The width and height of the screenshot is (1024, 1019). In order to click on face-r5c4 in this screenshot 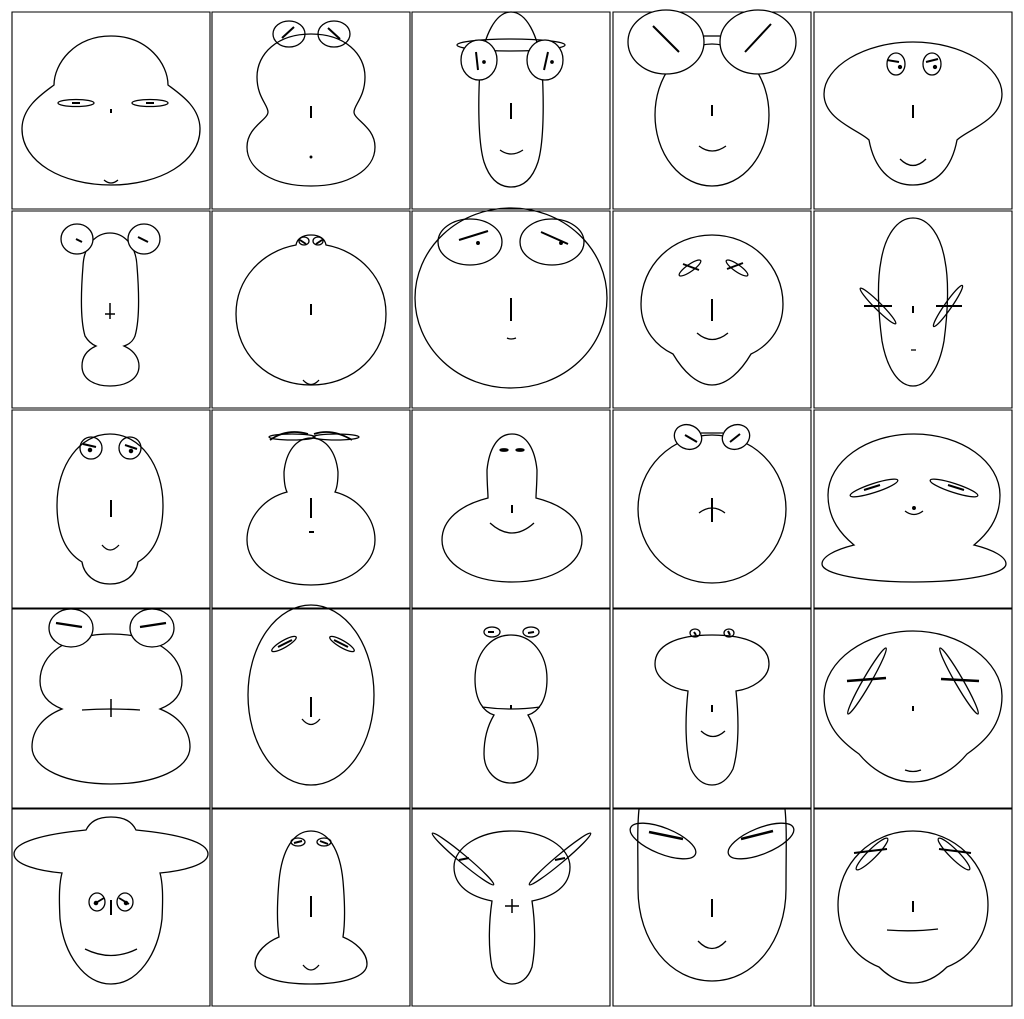, I will do `click(712, 907)`.